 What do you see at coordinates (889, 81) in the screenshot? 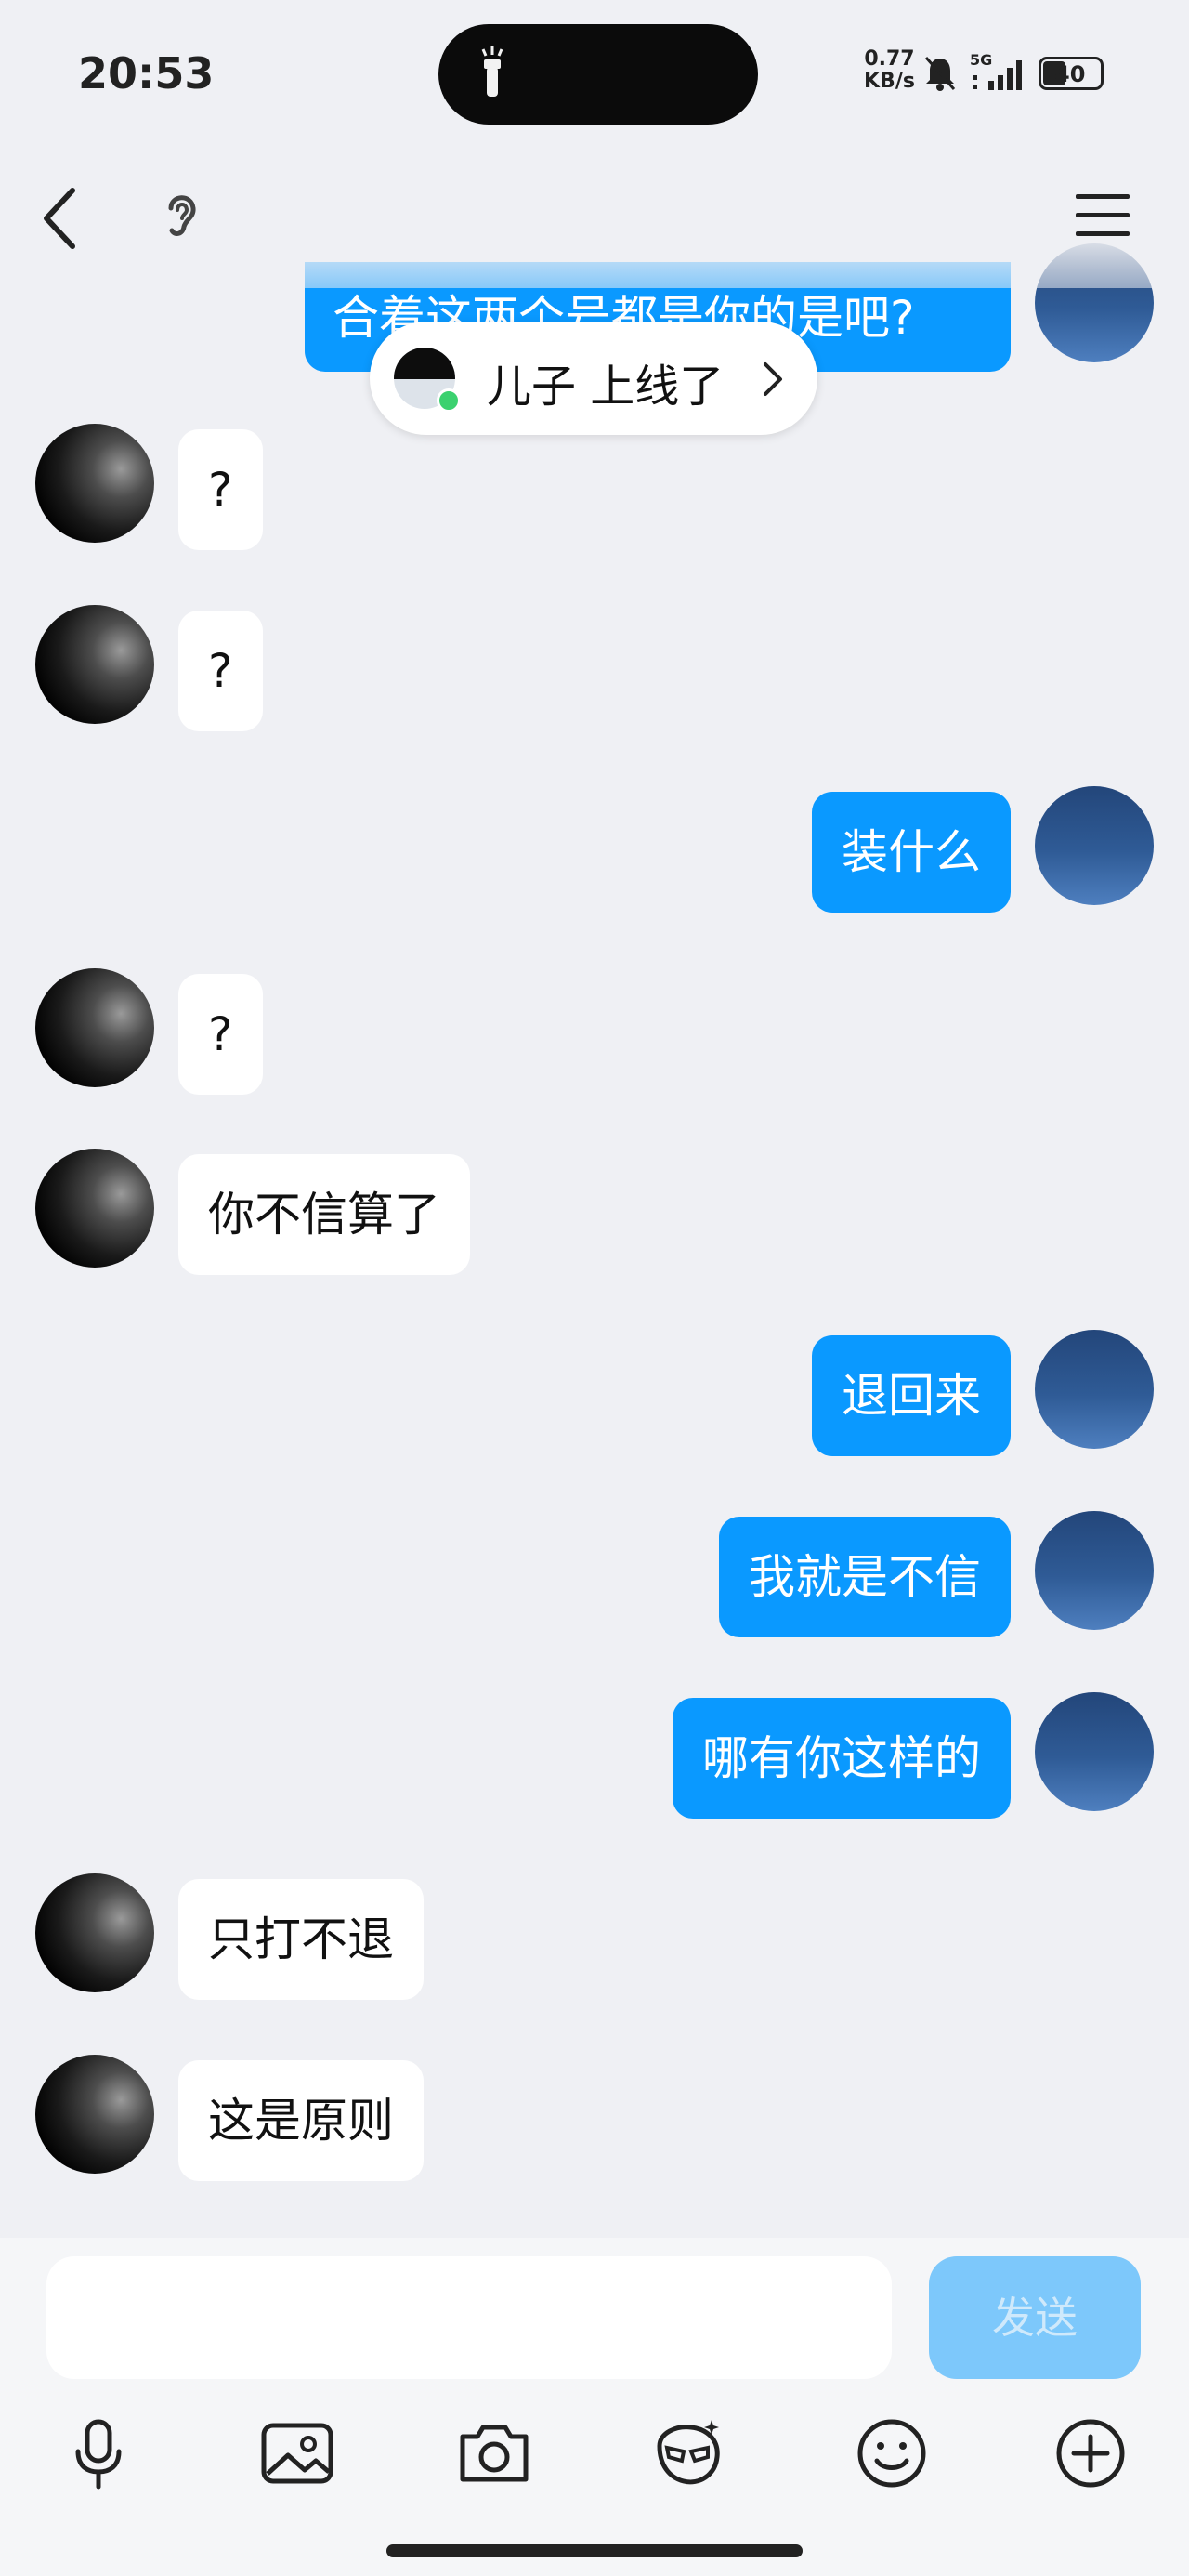
I see `net-speed-unit: KB/s` at bounding box center [889, 81].